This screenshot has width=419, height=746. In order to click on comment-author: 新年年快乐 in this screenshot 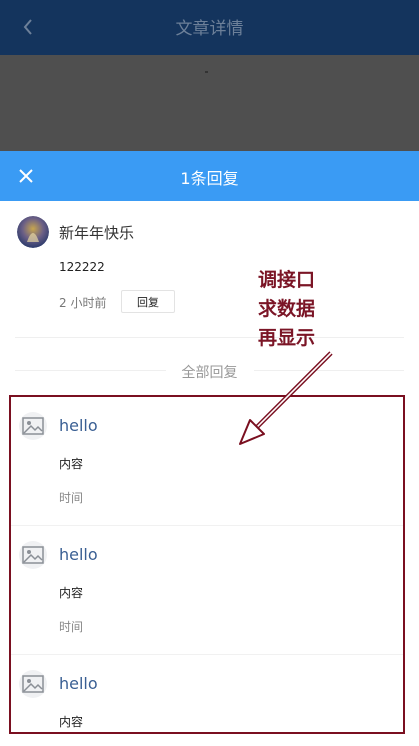, I will do `click(96, 232)`.